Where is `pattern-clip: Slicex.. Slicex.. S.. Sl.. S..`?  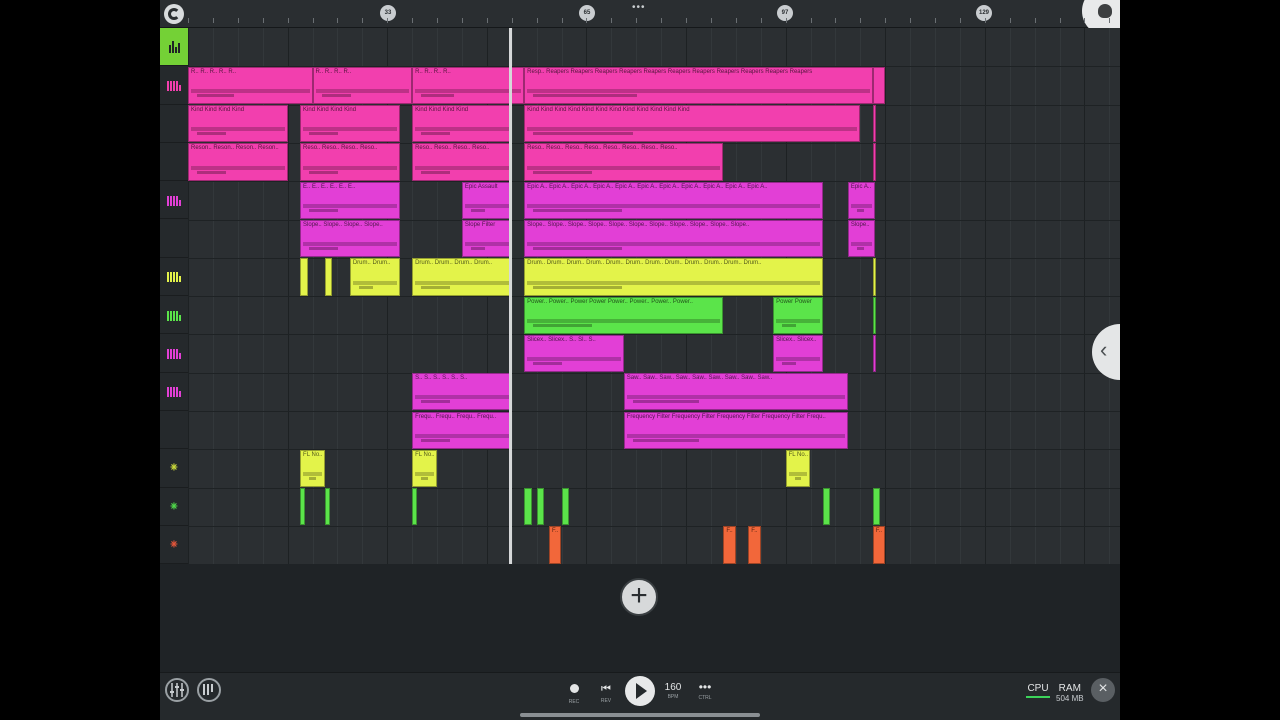 pattern-clip: Slicex.. Slicex.. S.. Sl.. S.. is located at coordinates (574, 353).